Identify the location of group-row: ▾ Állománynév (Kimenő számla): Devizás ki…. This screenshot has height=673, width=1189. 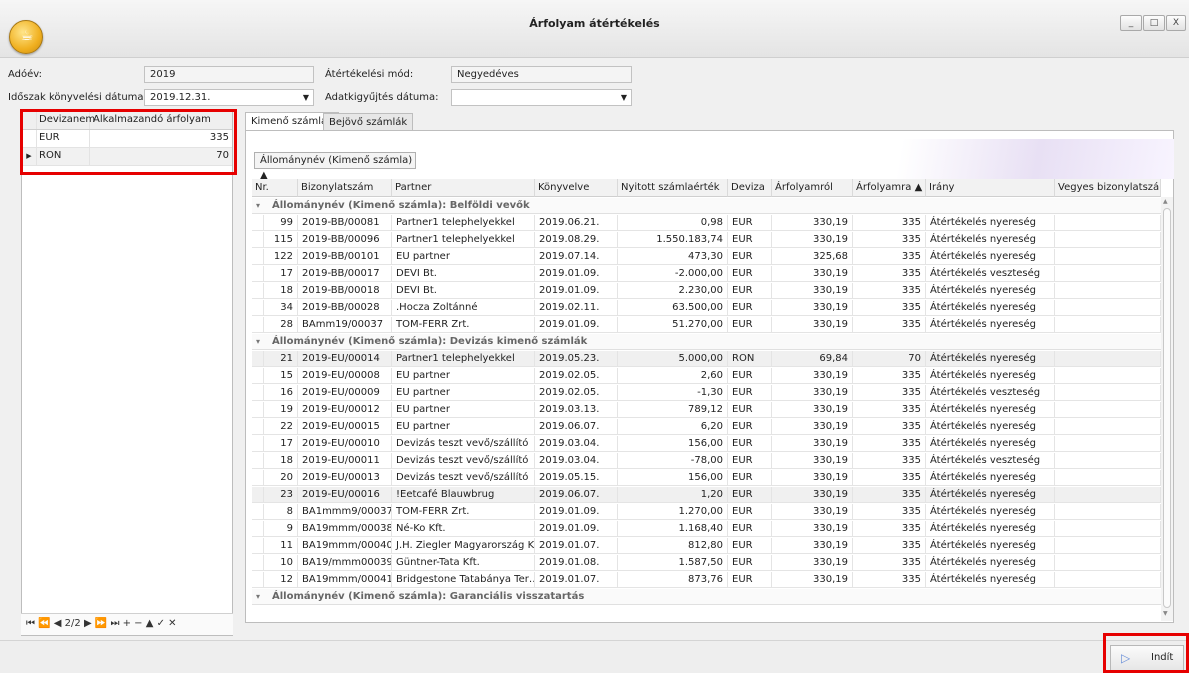
(706, 342).